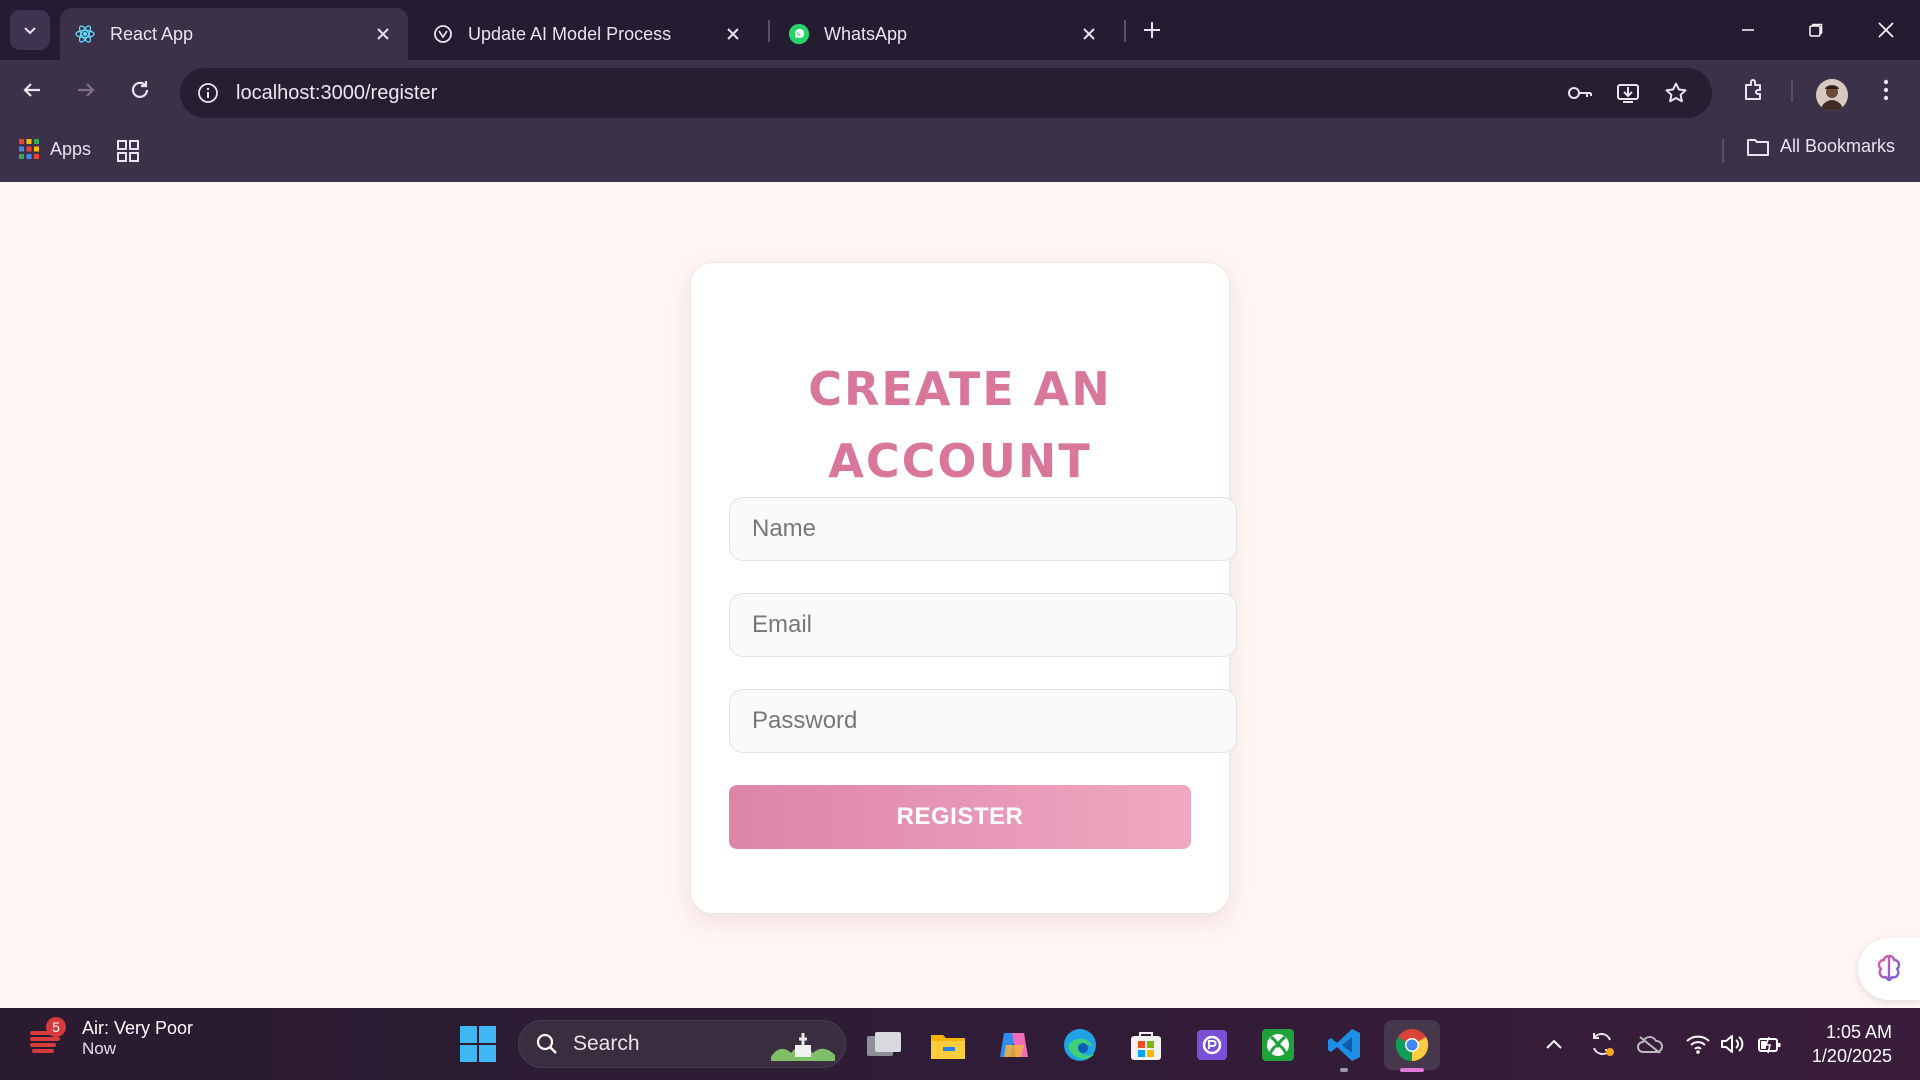  I want to click on forward-button, so click(86, 90).